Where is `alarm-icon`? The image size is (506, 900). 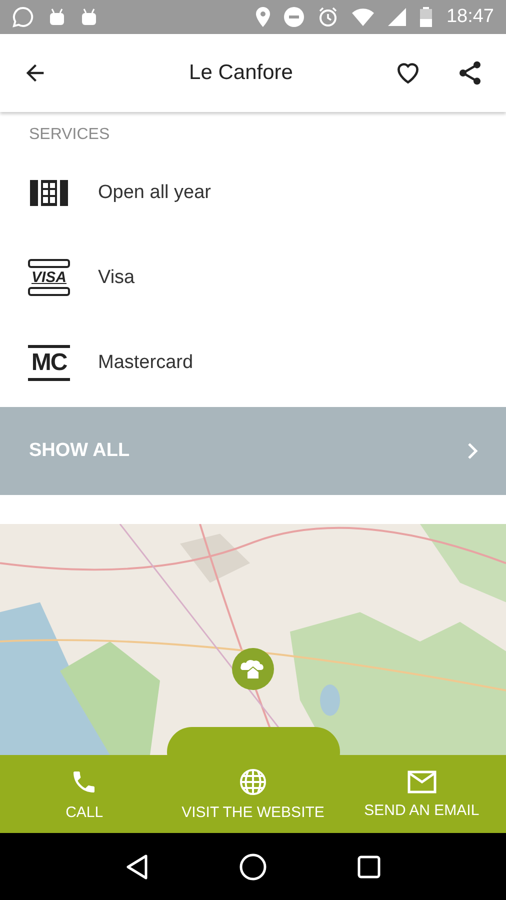
alarm-icon is located at coordinates (328, 17).